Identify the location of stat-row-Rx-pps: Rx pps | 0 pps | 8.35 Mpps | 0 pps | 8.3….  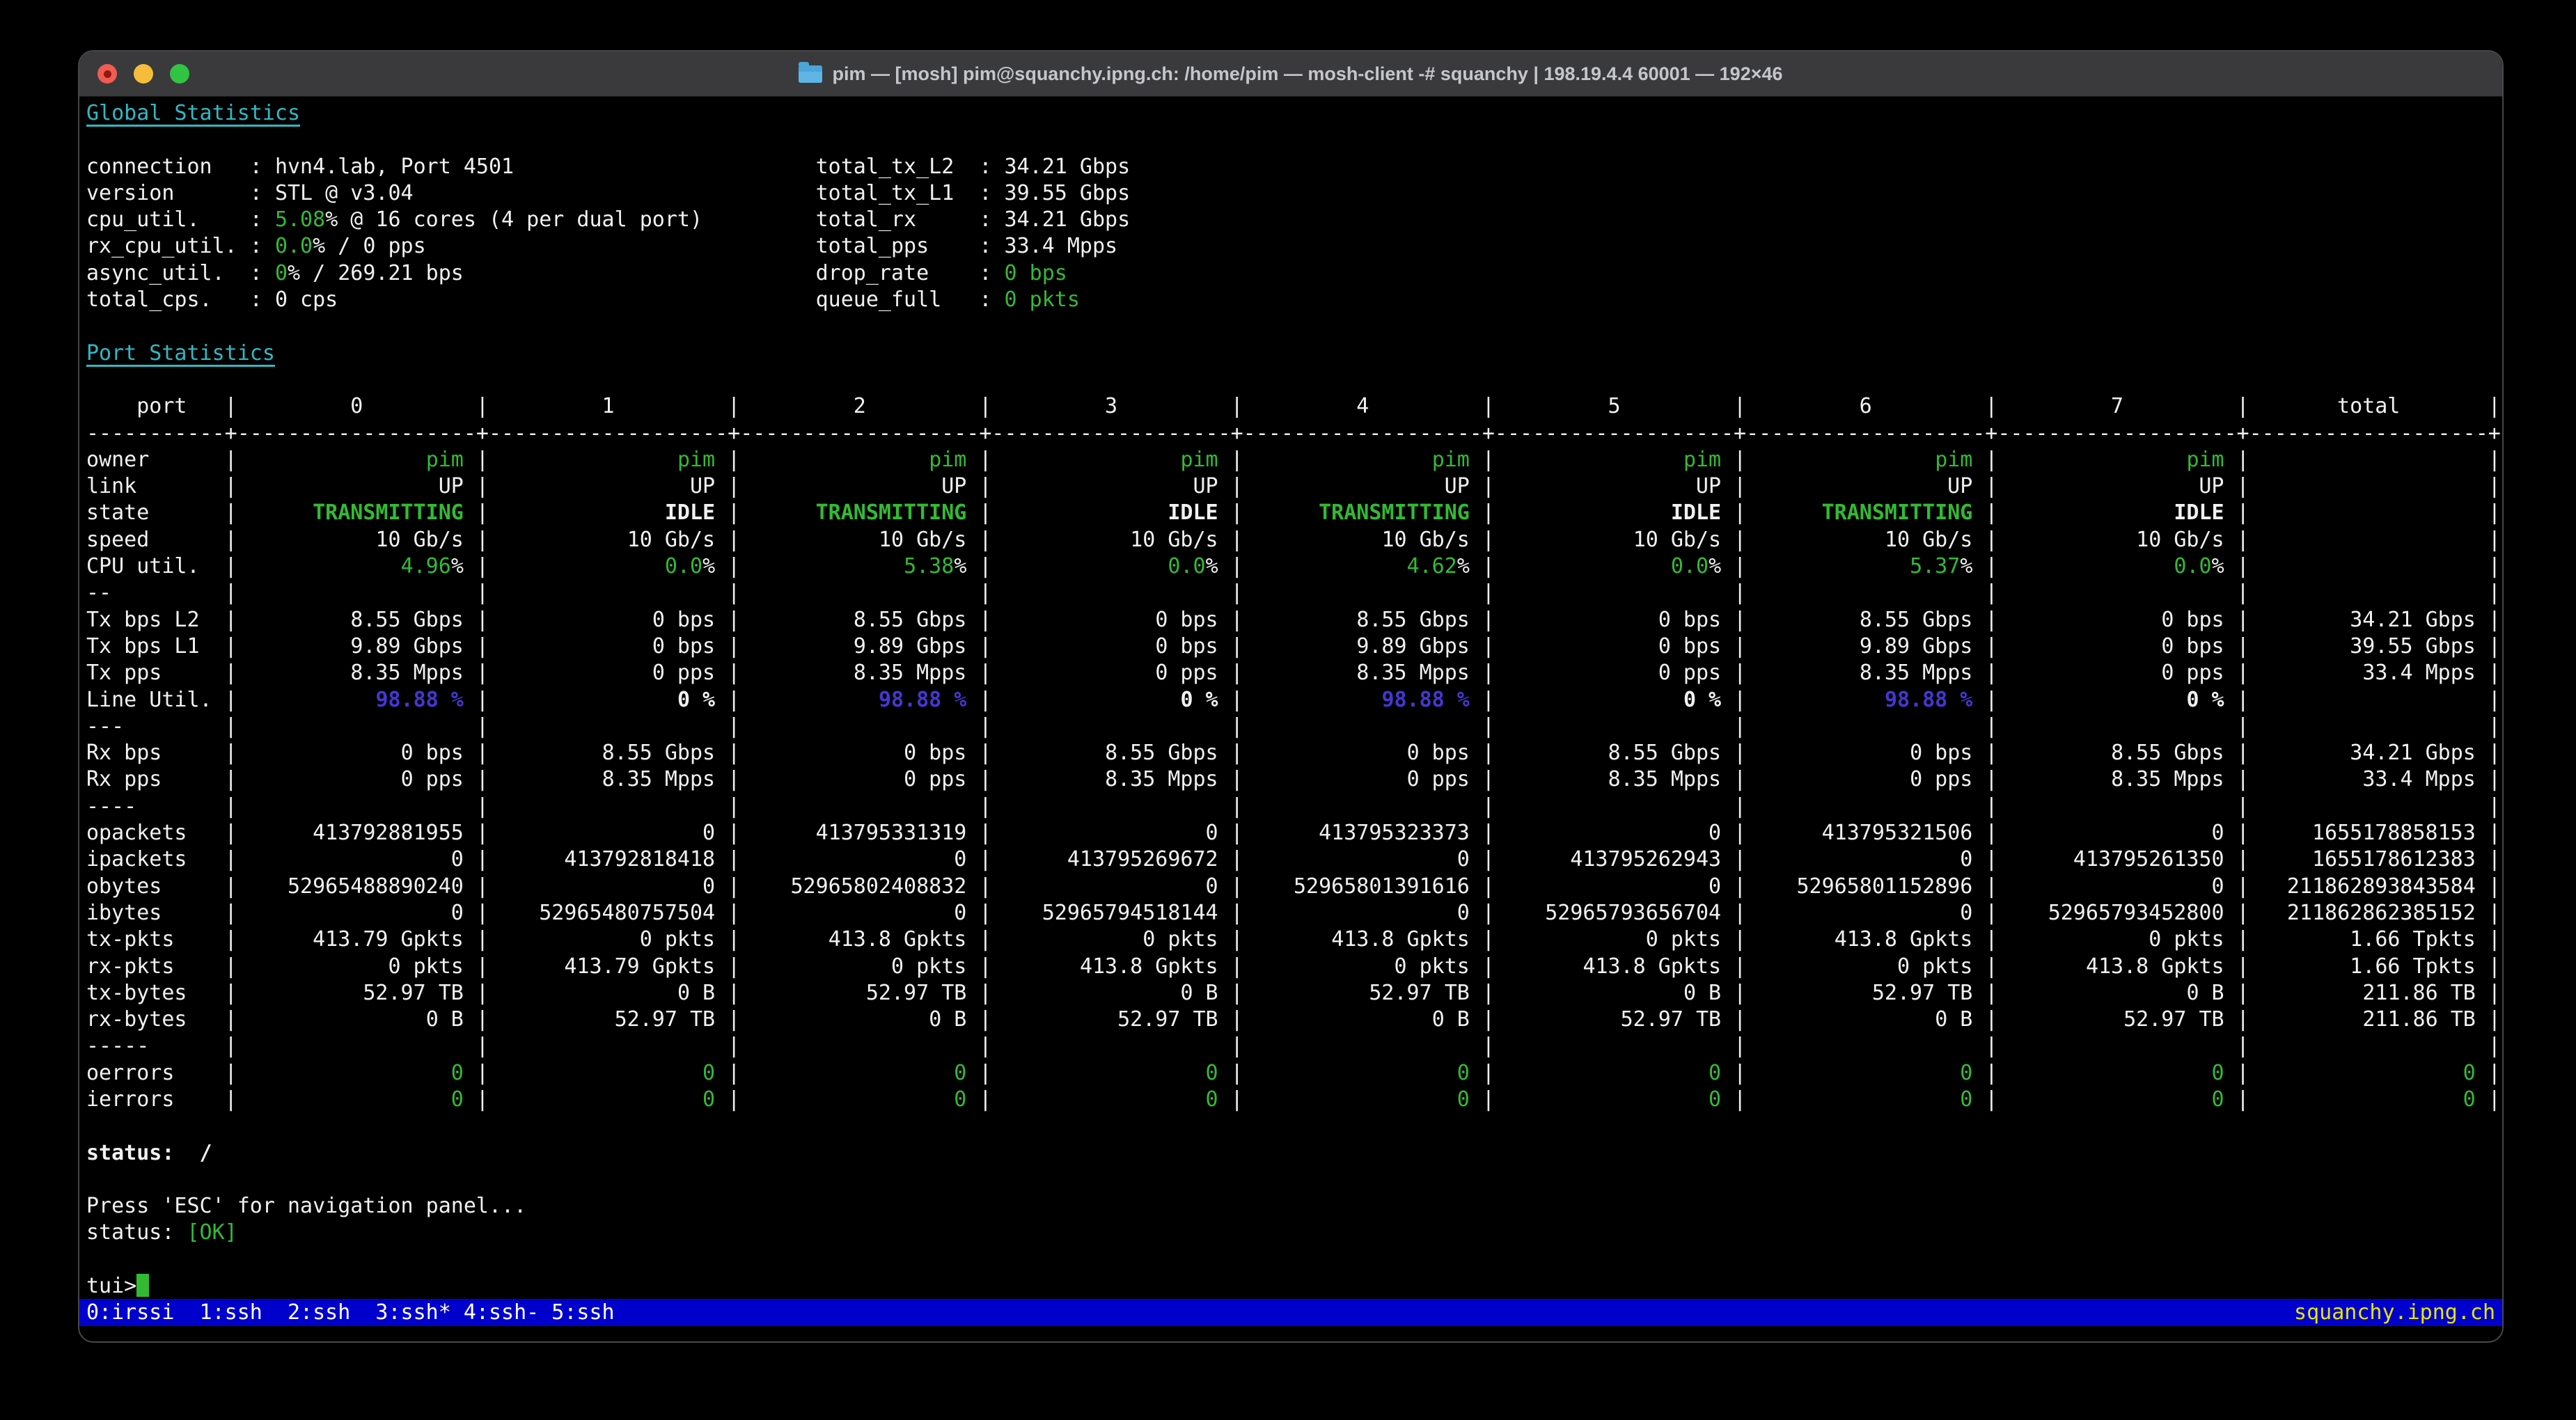
(1293, 779).